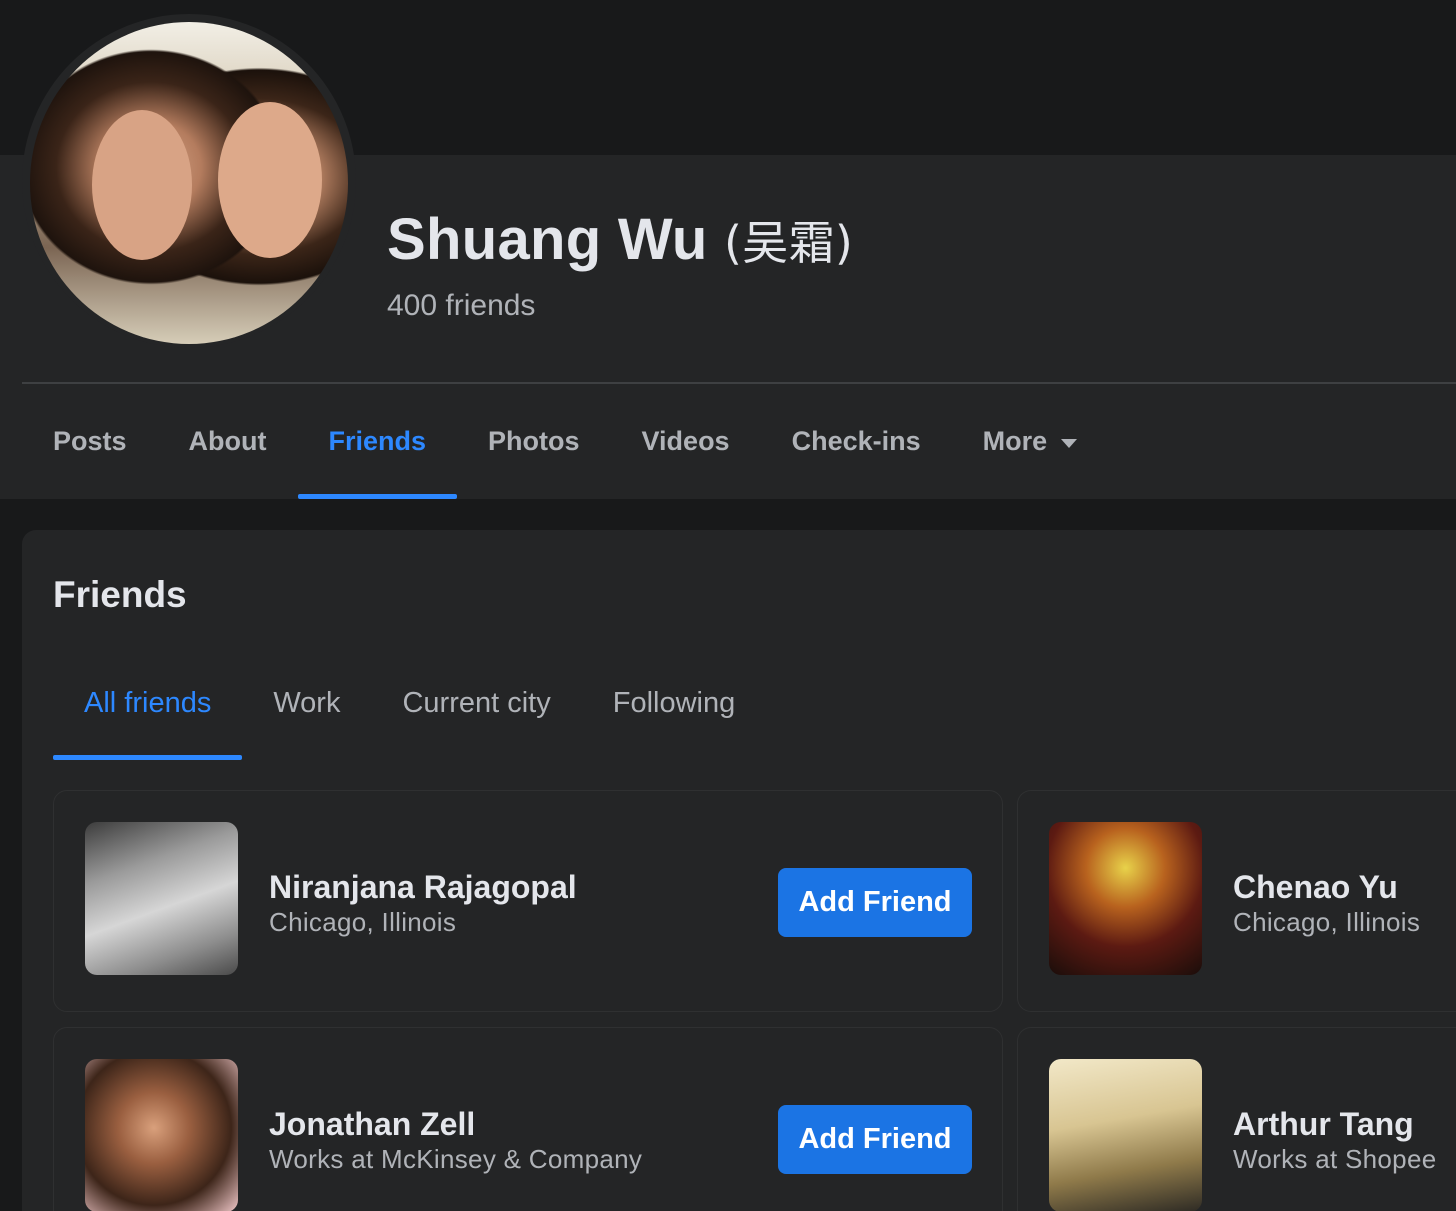 The image size is (1456, 1211). What do you see at coordinates (456, 1159) in the screenshot?
I see `friend-detail: Works at McKinsey & Company` at bounding box center [456, 1159].